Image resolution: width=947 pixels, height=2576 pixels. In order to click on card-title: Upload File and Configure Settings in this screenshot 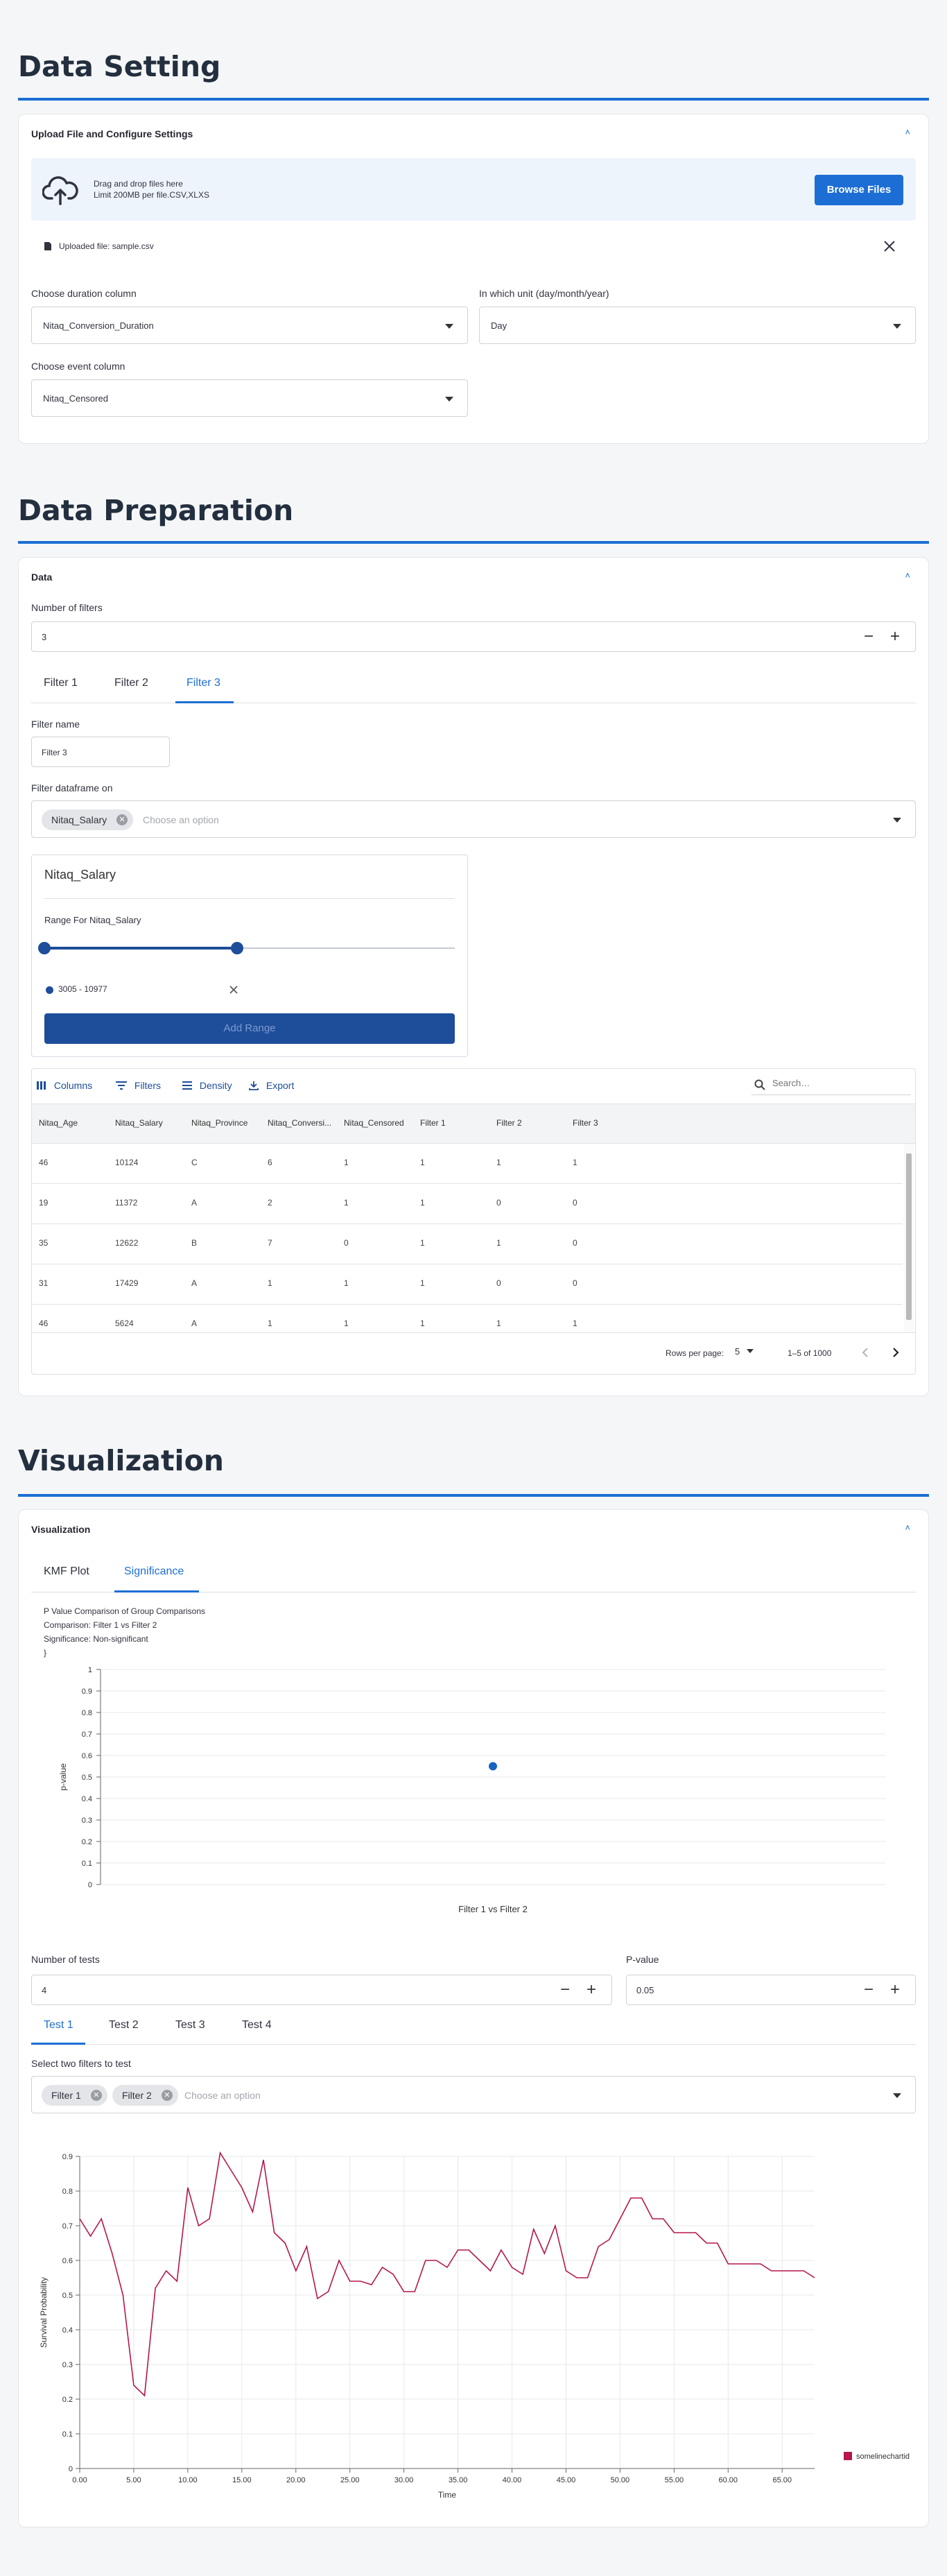, I will do `click(112, 133)`.